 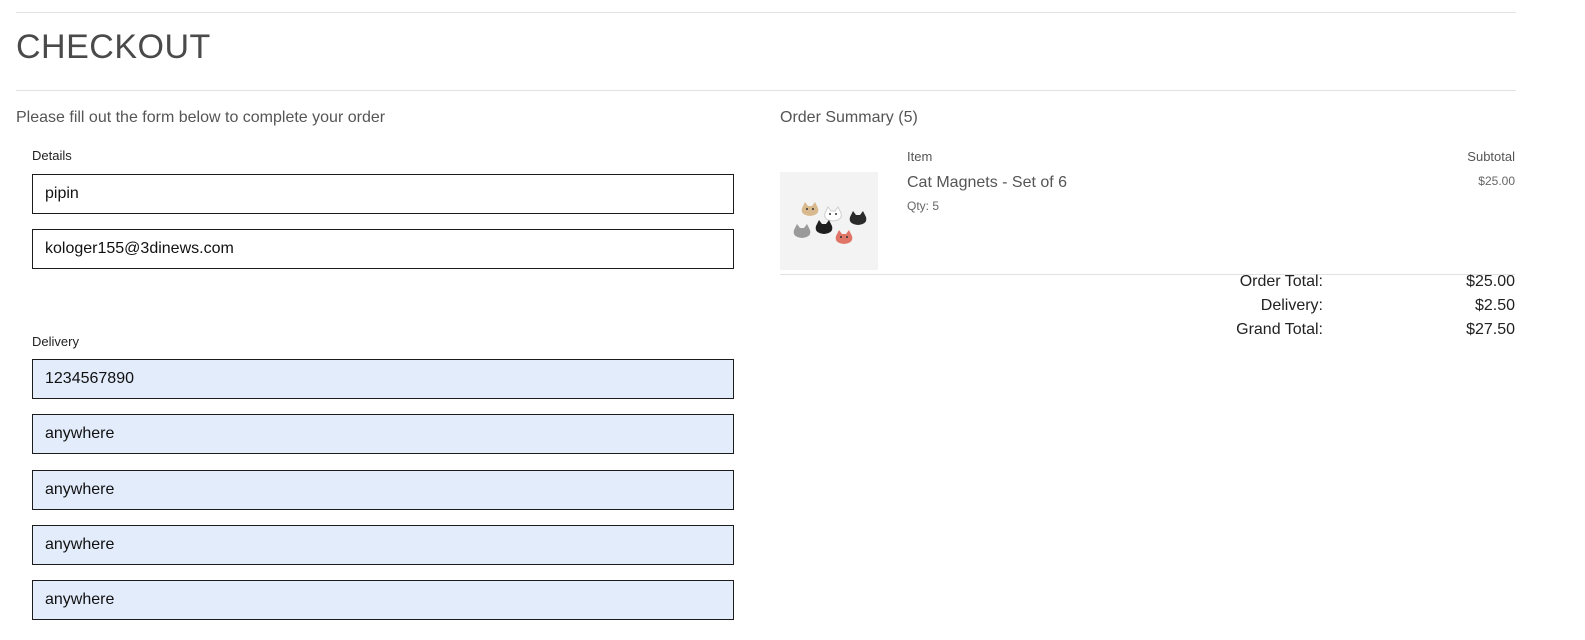 I want to click on item-name: Cat Magnets - Set of 6, so click(x=987, y=183).